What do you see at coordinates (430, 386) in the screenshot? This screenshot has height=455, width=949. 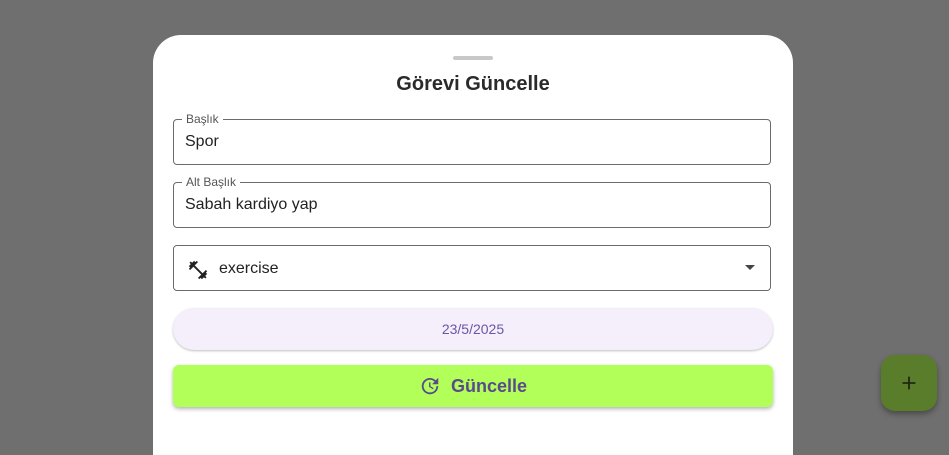 I see `update-icon` at bounding box center [430, 386].